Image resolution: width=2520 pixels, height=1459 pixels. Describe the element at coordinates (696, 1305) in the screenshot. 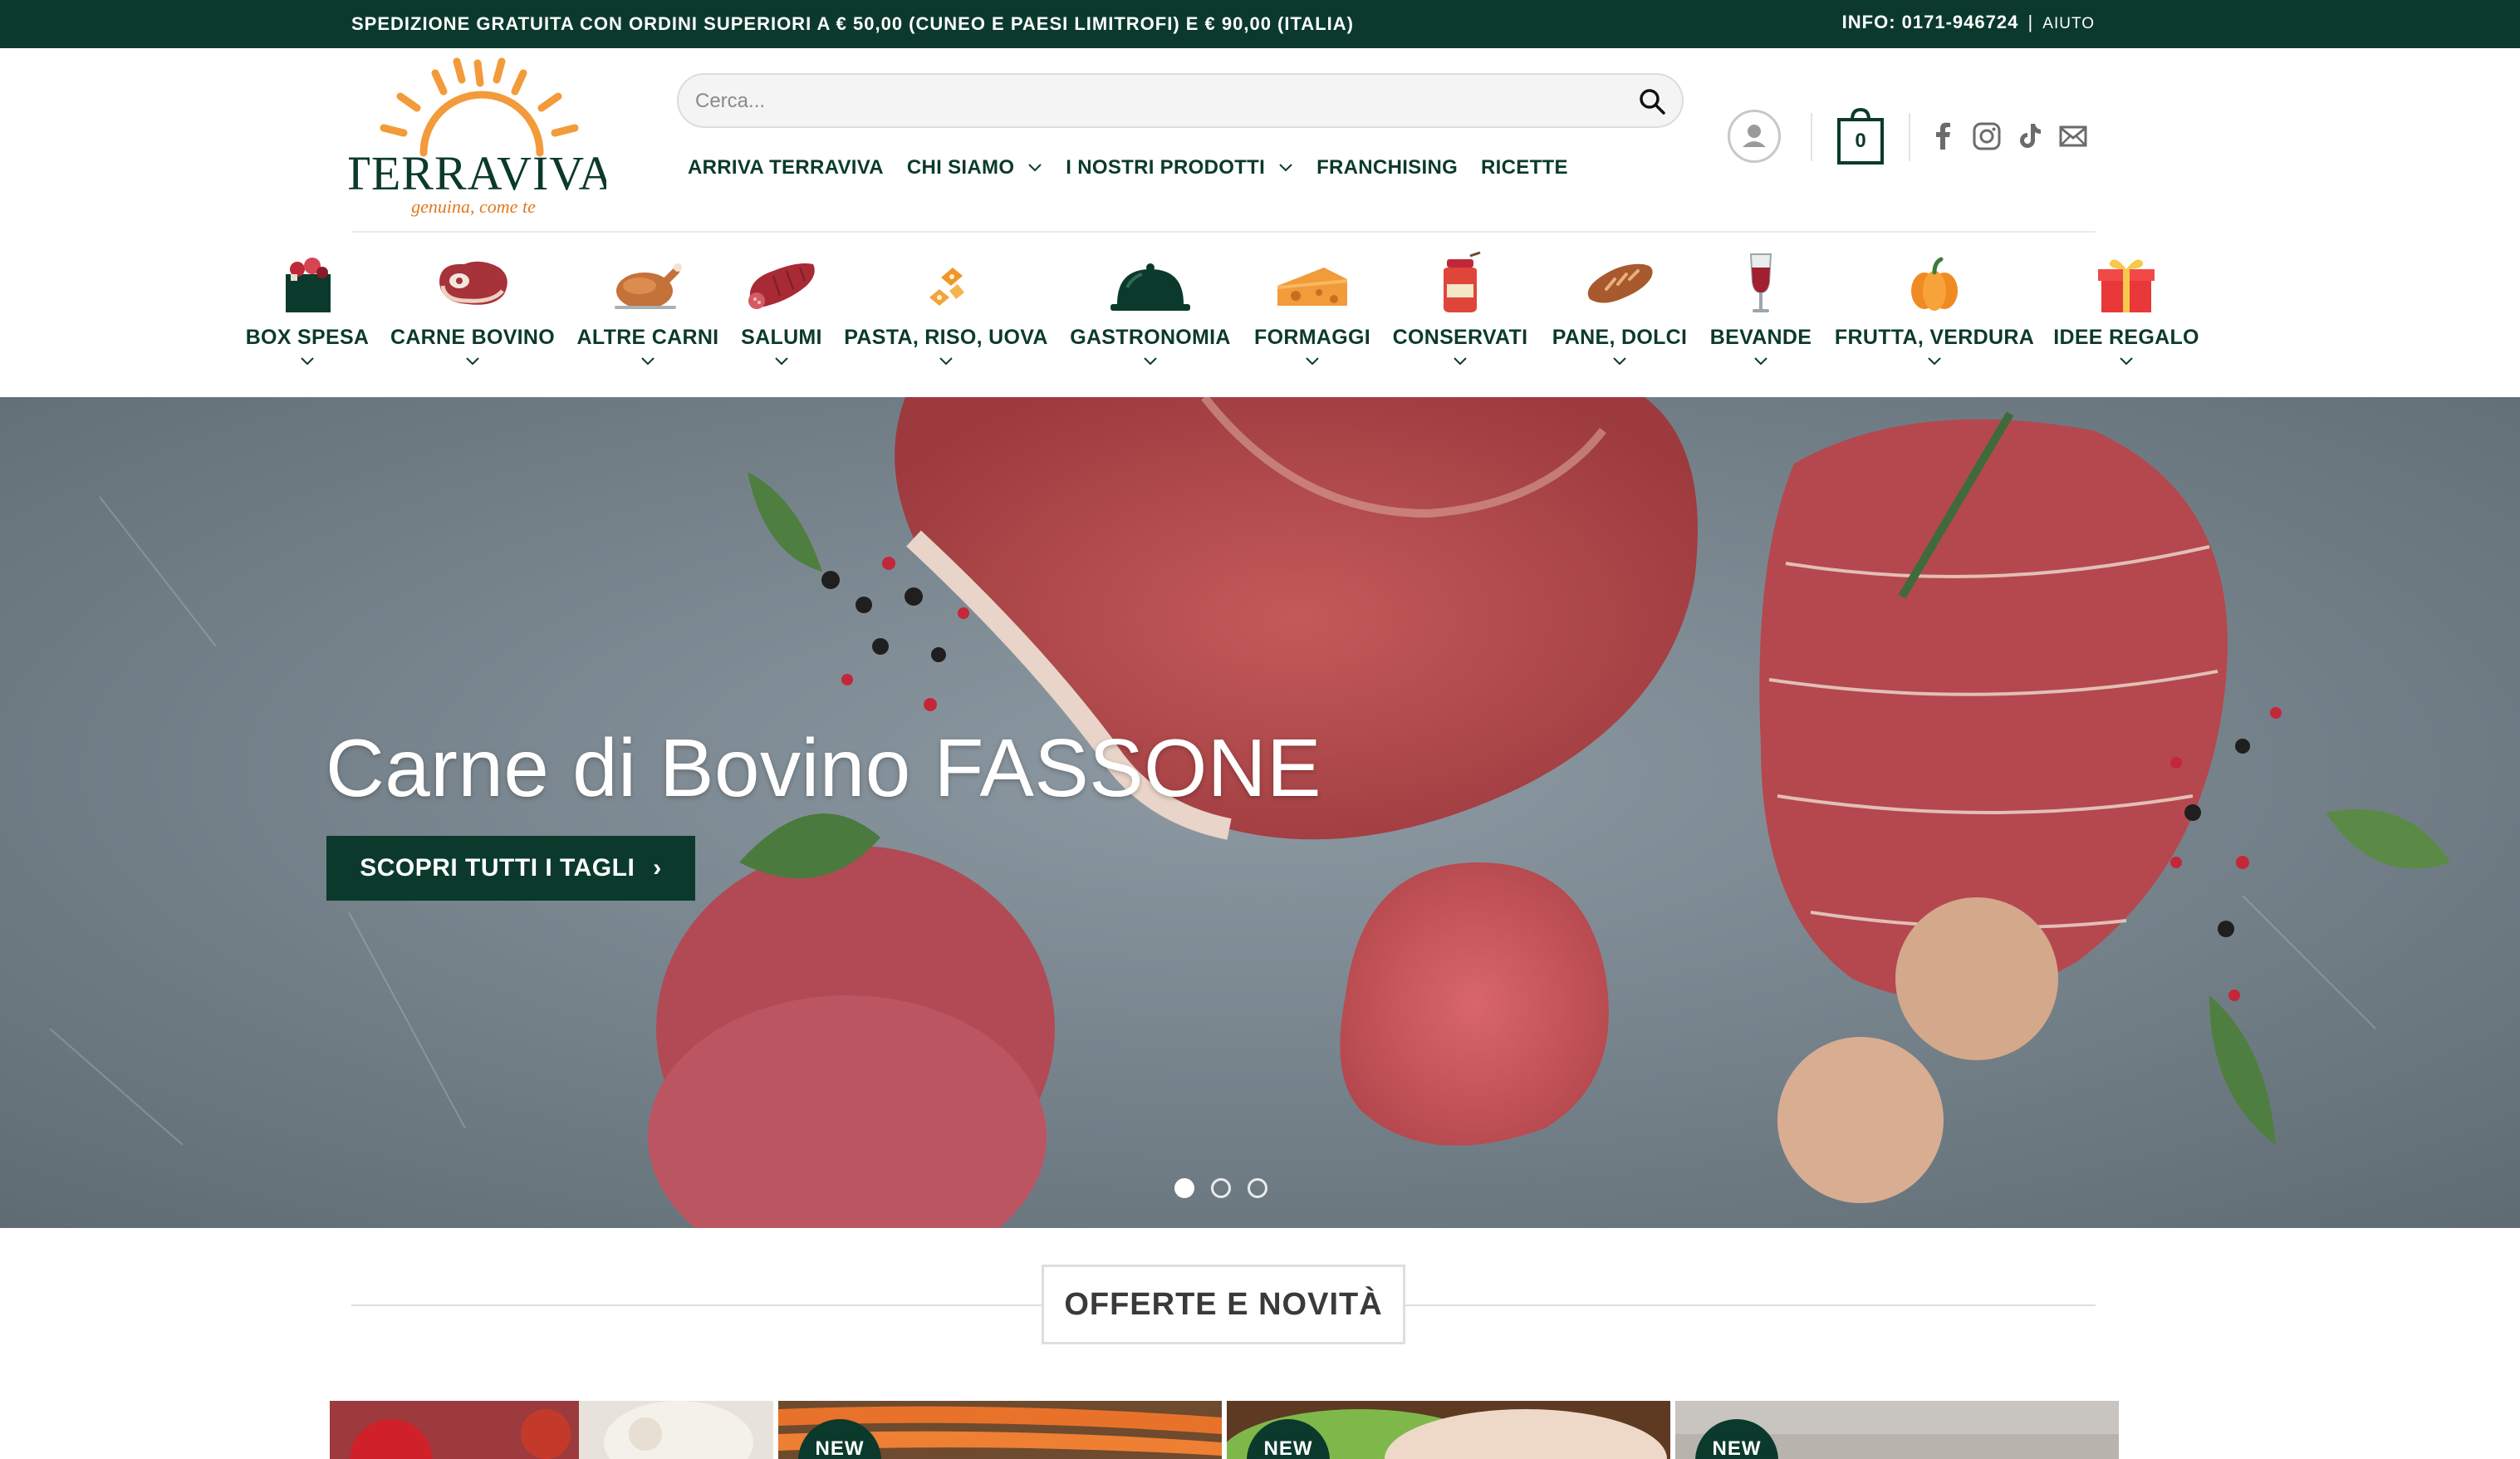

I see `section-divider-left` at that location.